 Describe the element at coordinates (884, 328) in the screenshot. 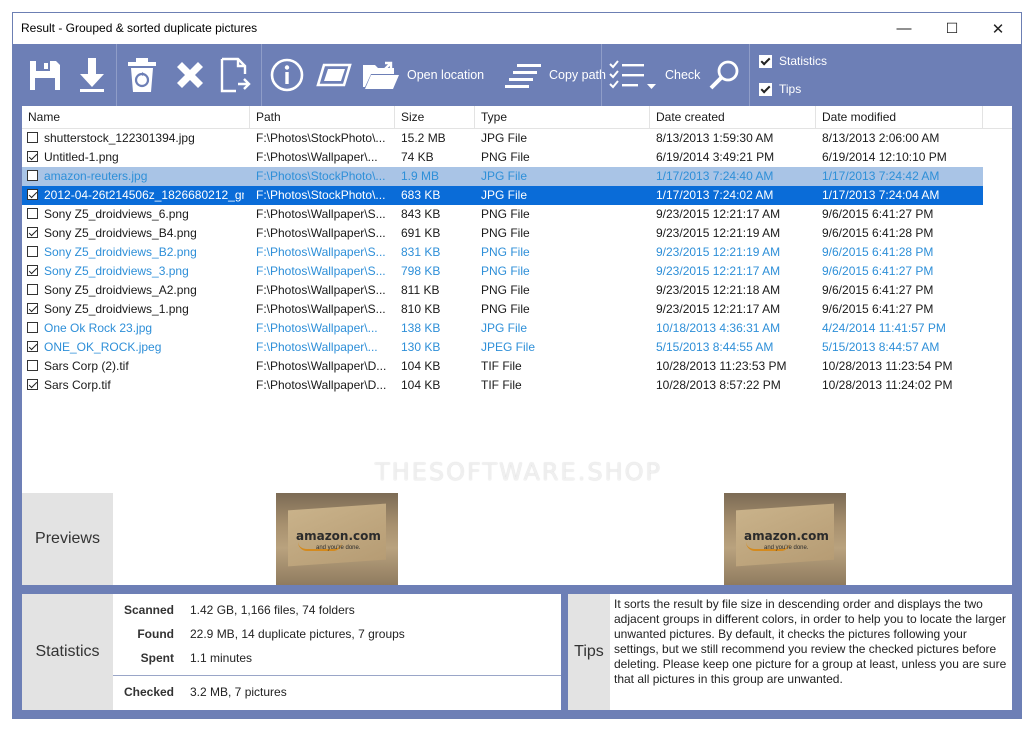

I see `cell-modified: 4/24/2014 11:41:57 PM` at that location.